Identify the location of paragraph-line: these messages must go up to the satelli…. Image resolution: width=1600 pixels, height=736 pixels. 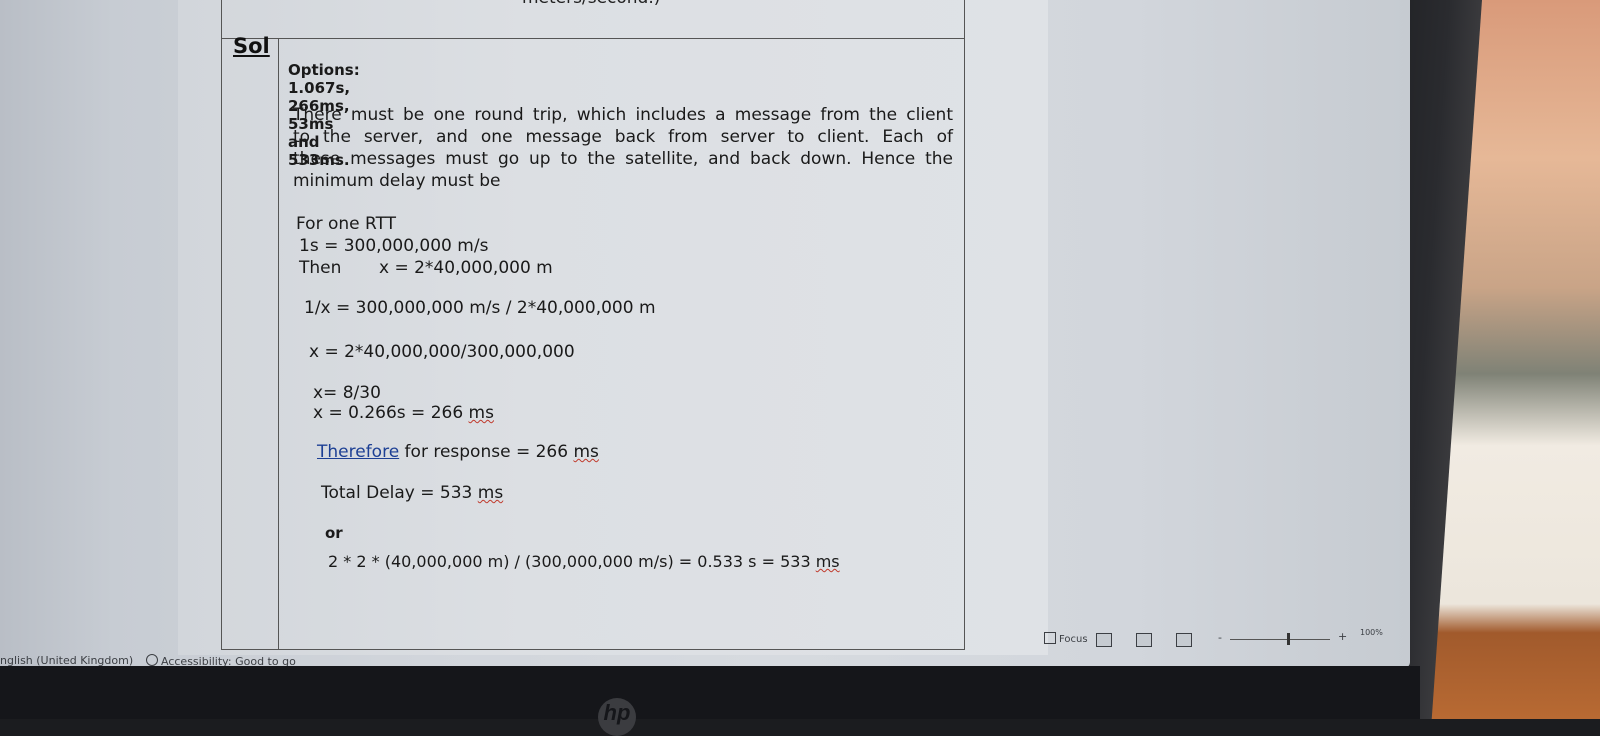
(623, 159).